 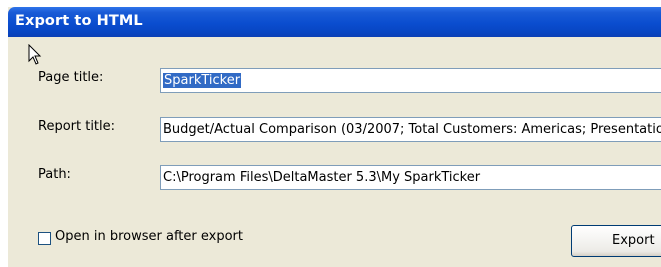 I want to click on selected-text: SparkTicker, so click(x=202, y=80).